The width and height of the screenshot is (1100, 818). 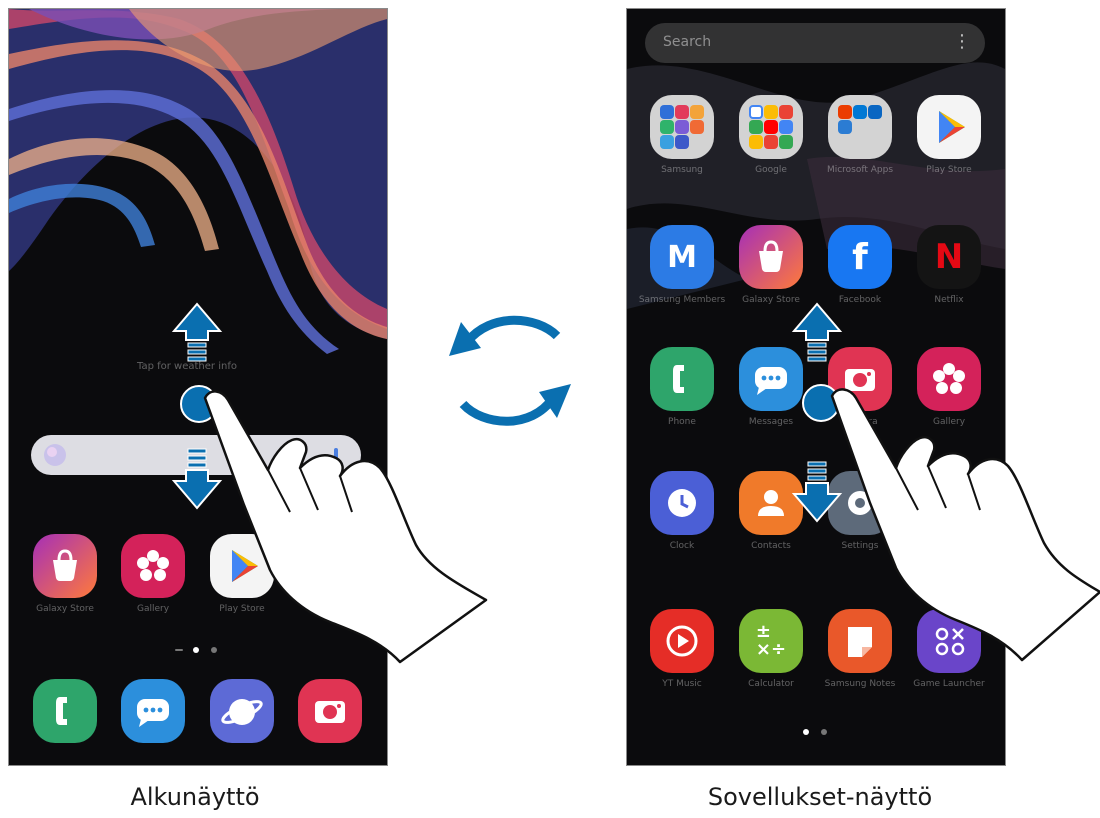 I want to click on app-samsung-notes: Samsung Notes, so click(x=860, y=649).